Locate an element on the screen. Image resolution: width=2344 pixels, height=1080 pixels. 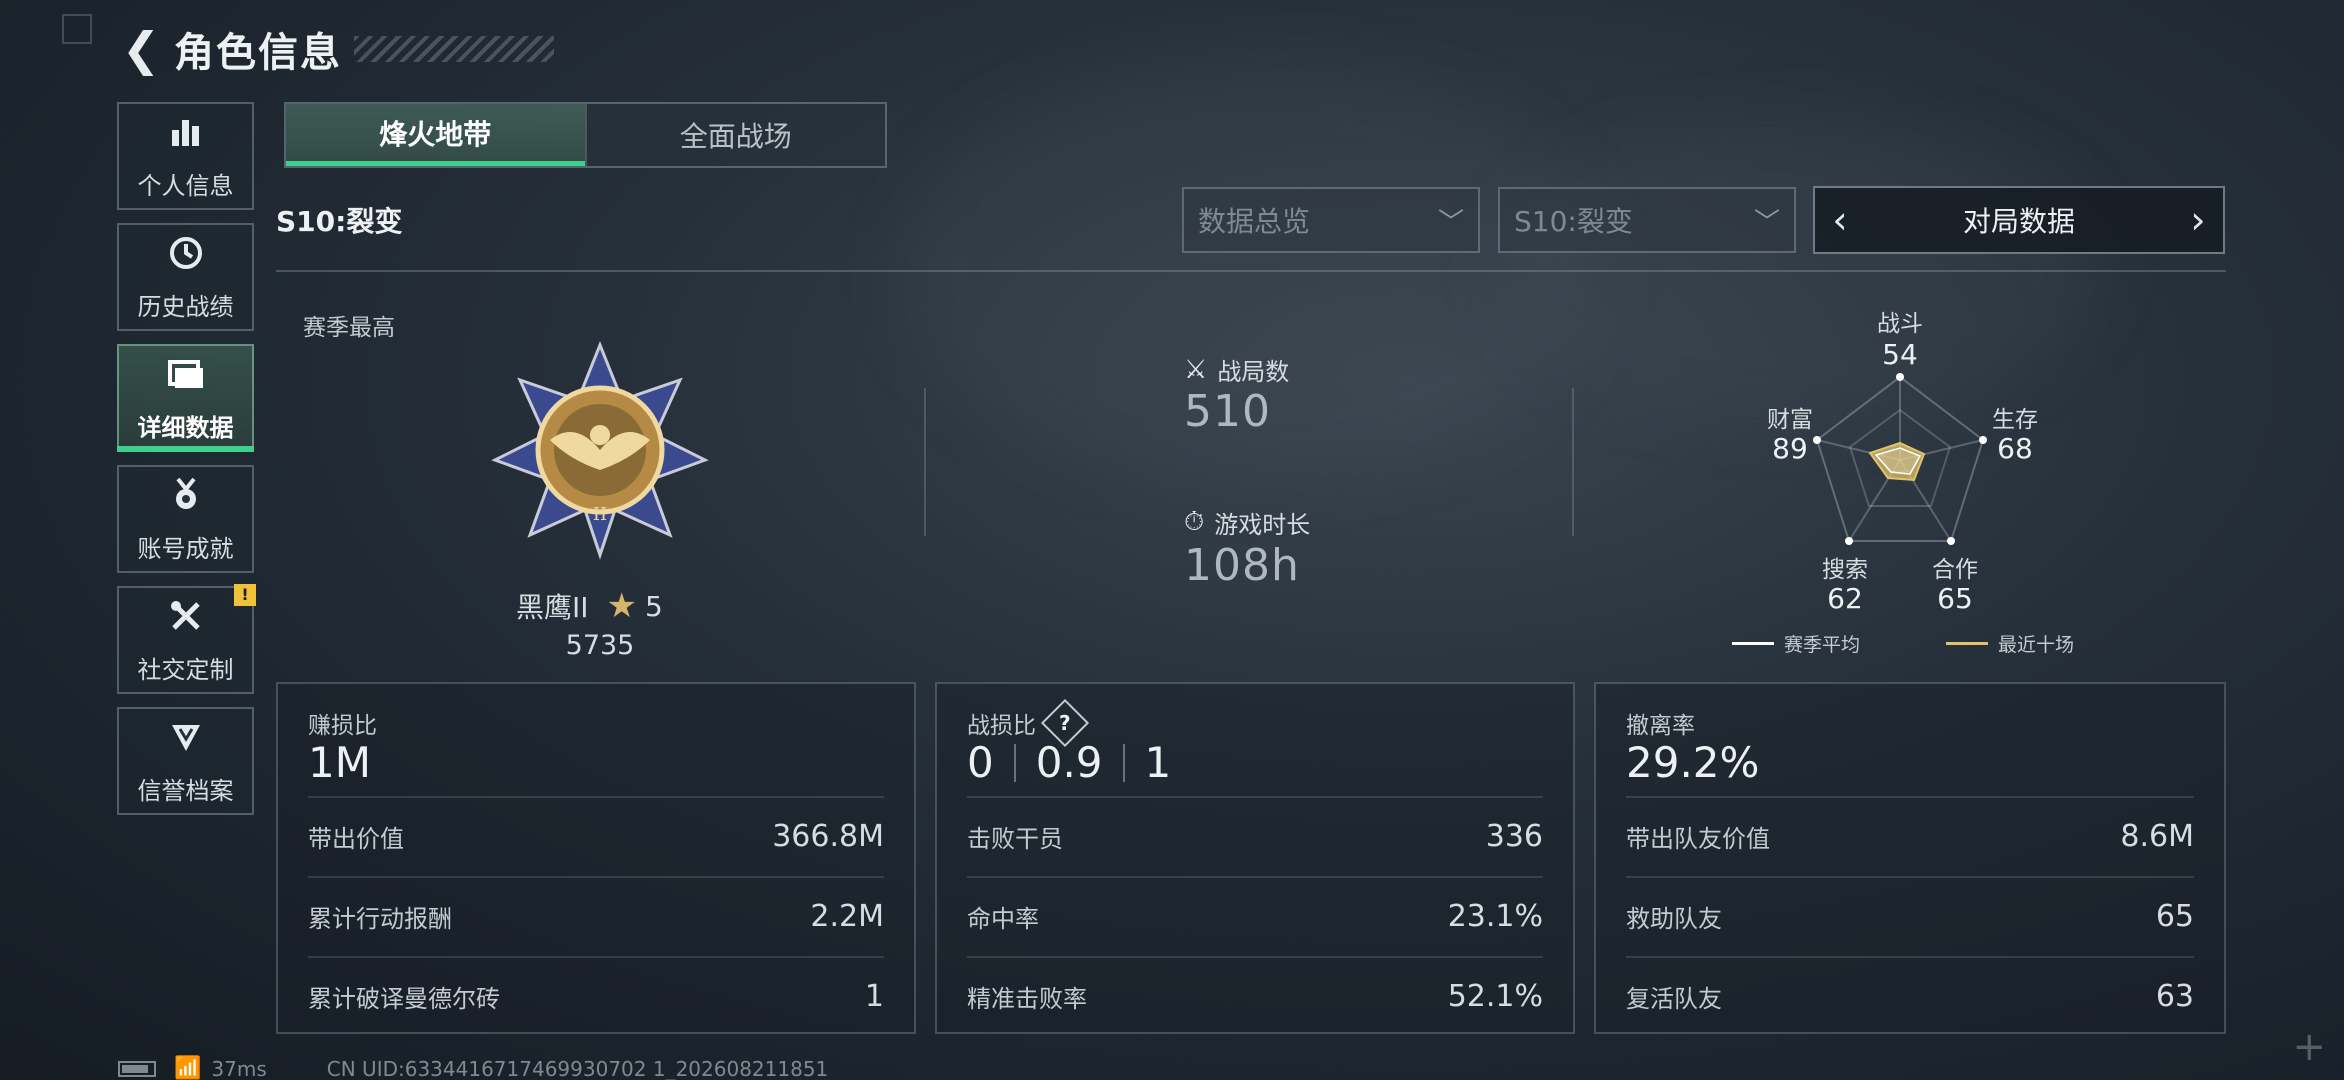
header: ❮ 角色信息 is located at coordinates (335, 49).